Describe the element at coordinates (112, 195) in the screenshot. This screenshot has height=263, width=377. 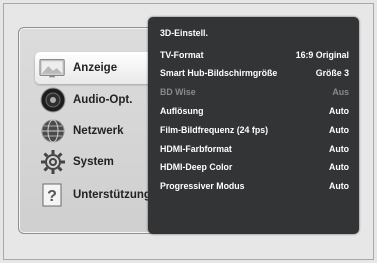
I see `sidebar-item-label: Unterstützung` at that location.